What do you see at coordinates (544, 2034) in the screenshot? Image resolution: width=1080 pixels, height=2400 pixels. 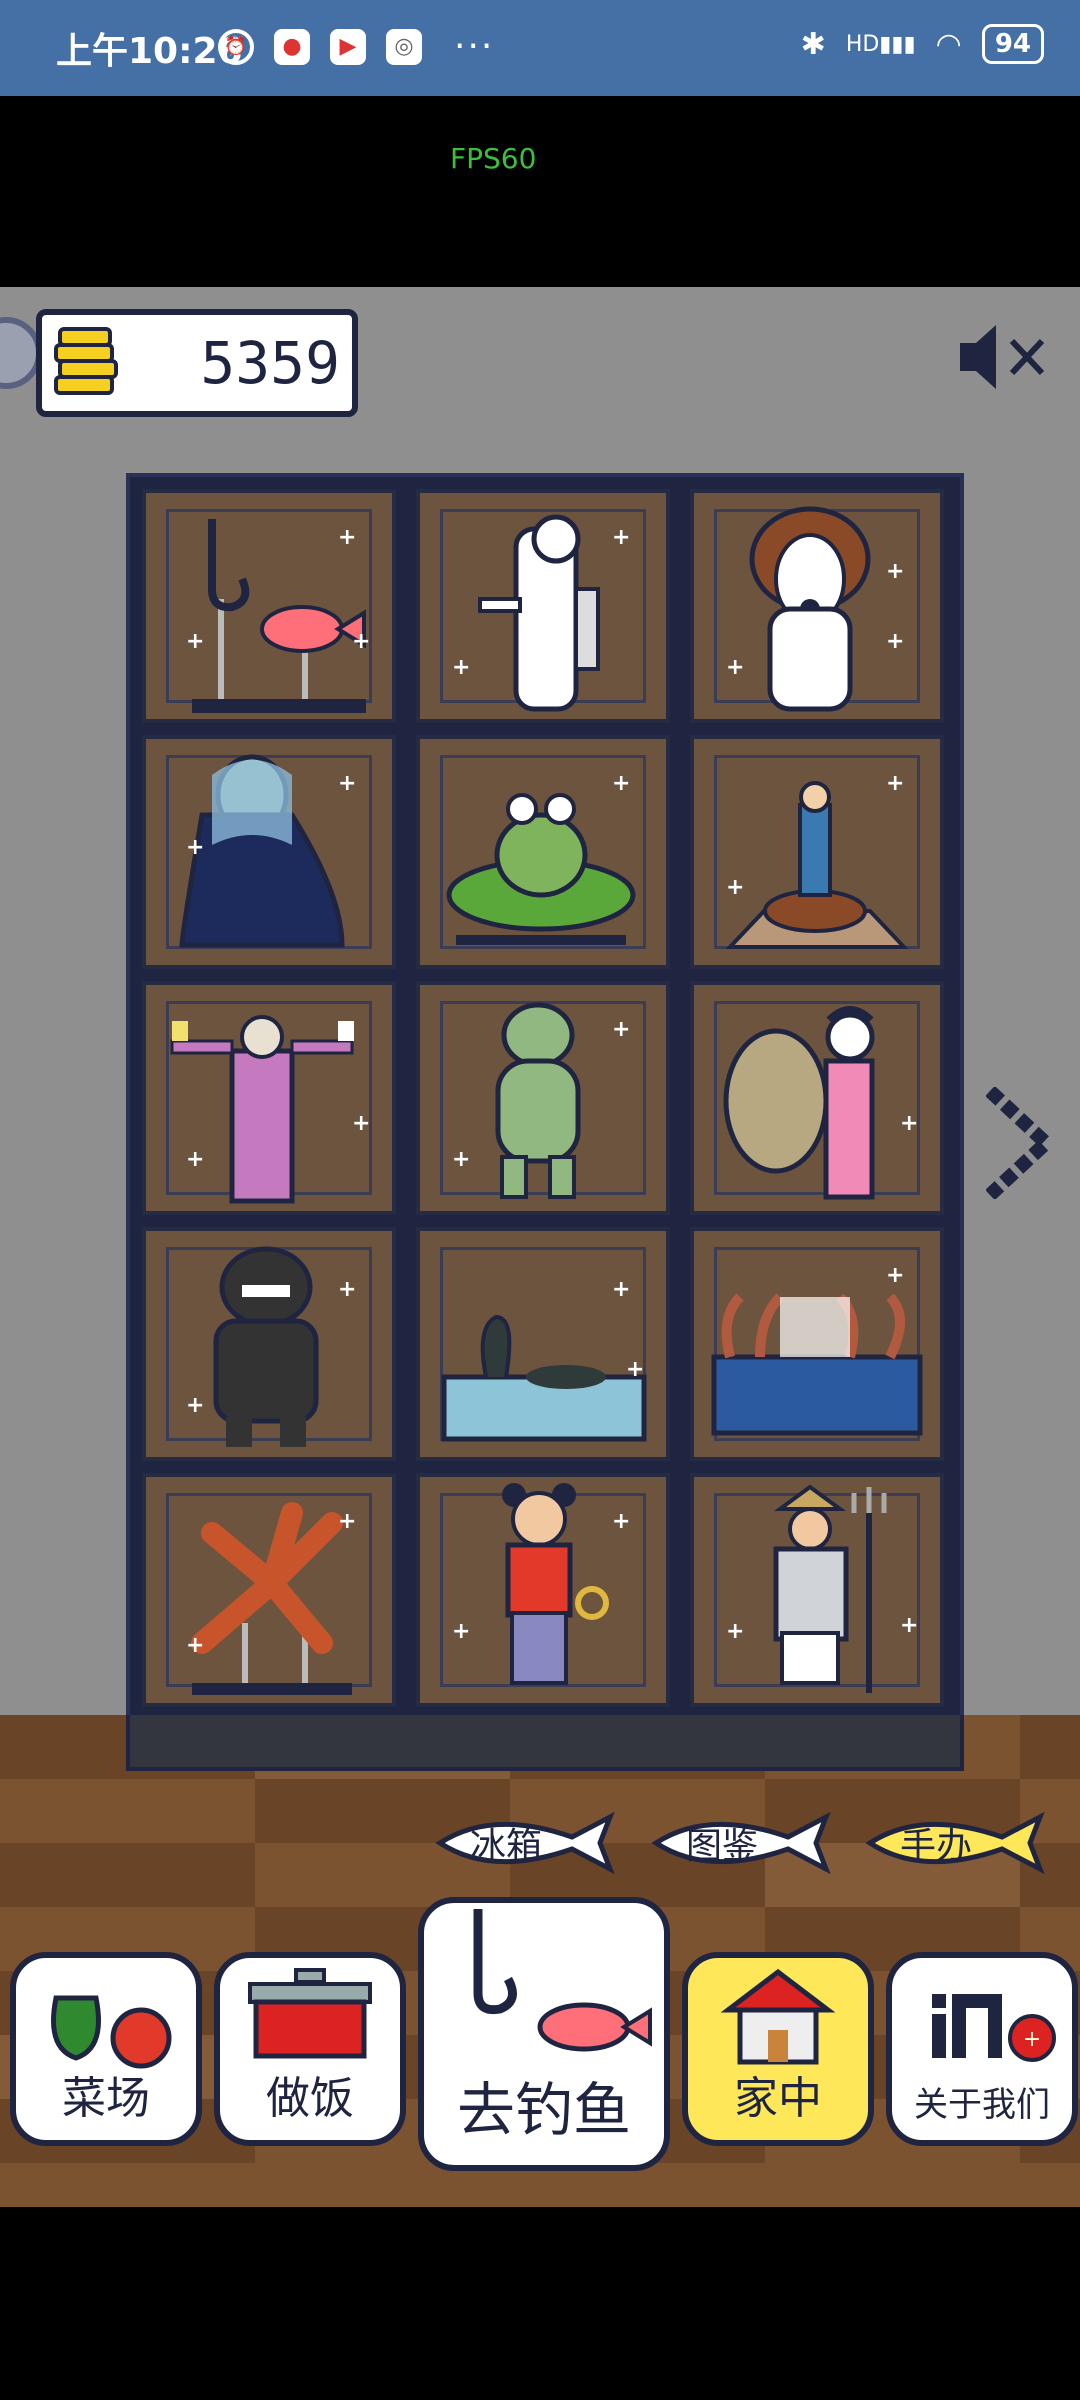 I see `go-fishing-button: 去钓鱼` at bounding box center [544, 2034].